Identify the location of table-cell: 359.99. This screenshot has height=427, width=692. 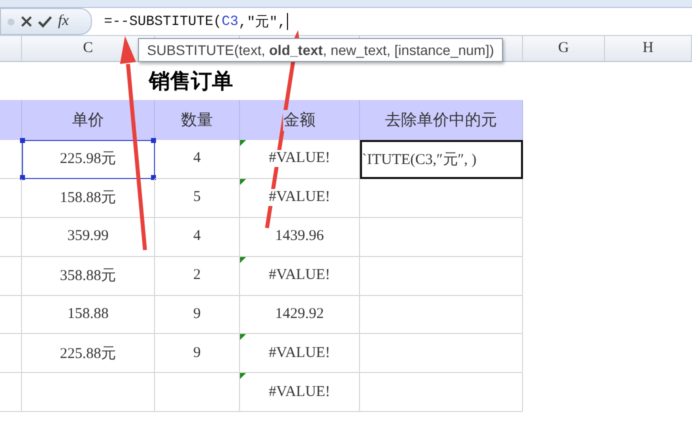
(88, 237).